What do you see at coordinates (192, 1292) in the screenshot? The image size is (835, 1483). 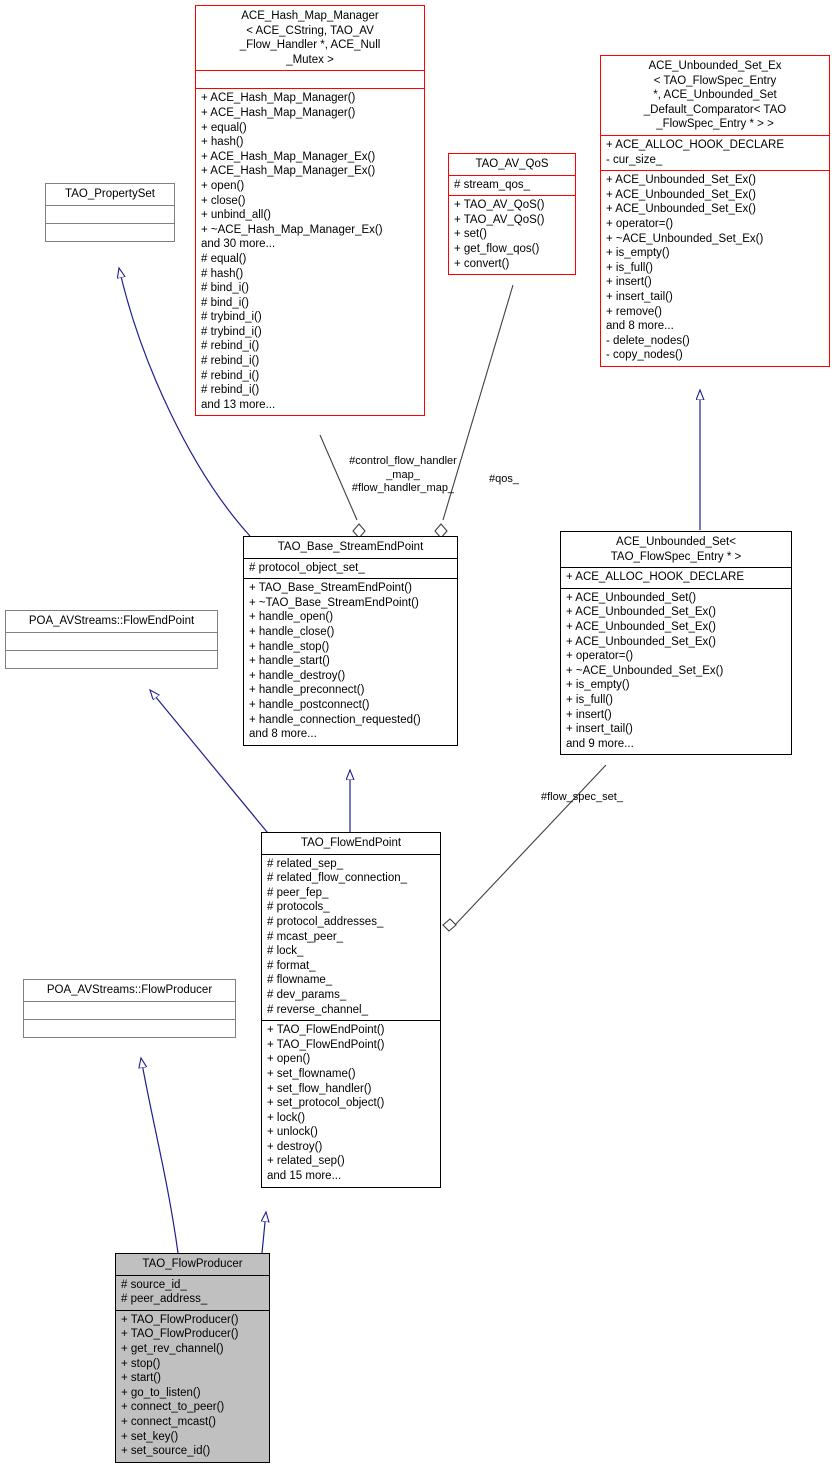 I see `class-attributes-tao-flowproducer: # source_id_ # peer_address_` at bounding box center [192, 1292].